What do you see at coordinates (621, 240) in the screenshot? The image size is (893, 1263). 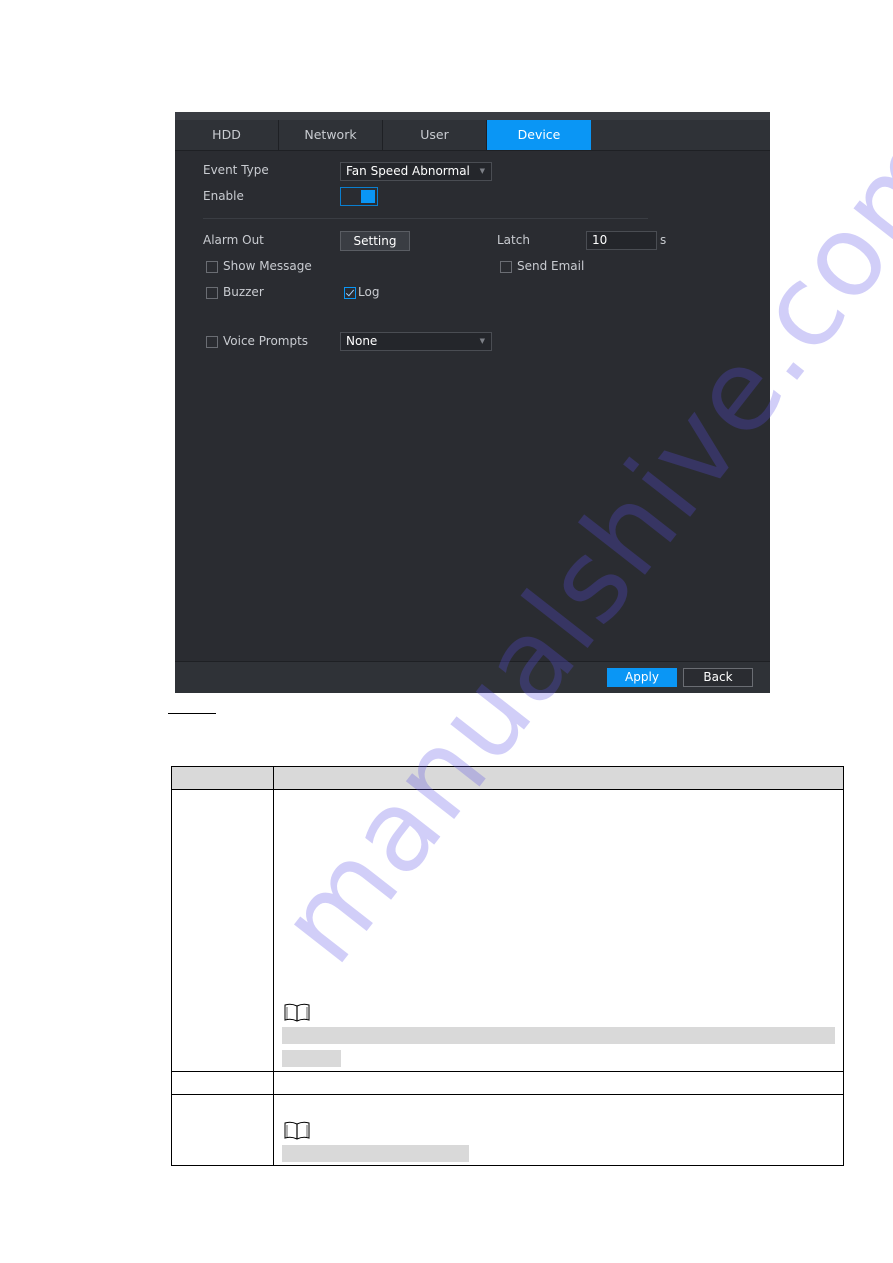 I see `latch-input: 10` at bounding box center [621, 240].